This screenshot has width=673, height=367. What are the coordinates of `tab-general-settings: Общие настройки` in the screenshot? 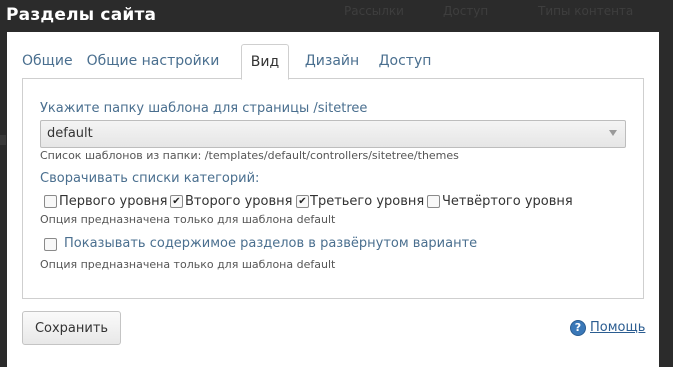 It's located at (153, 61).